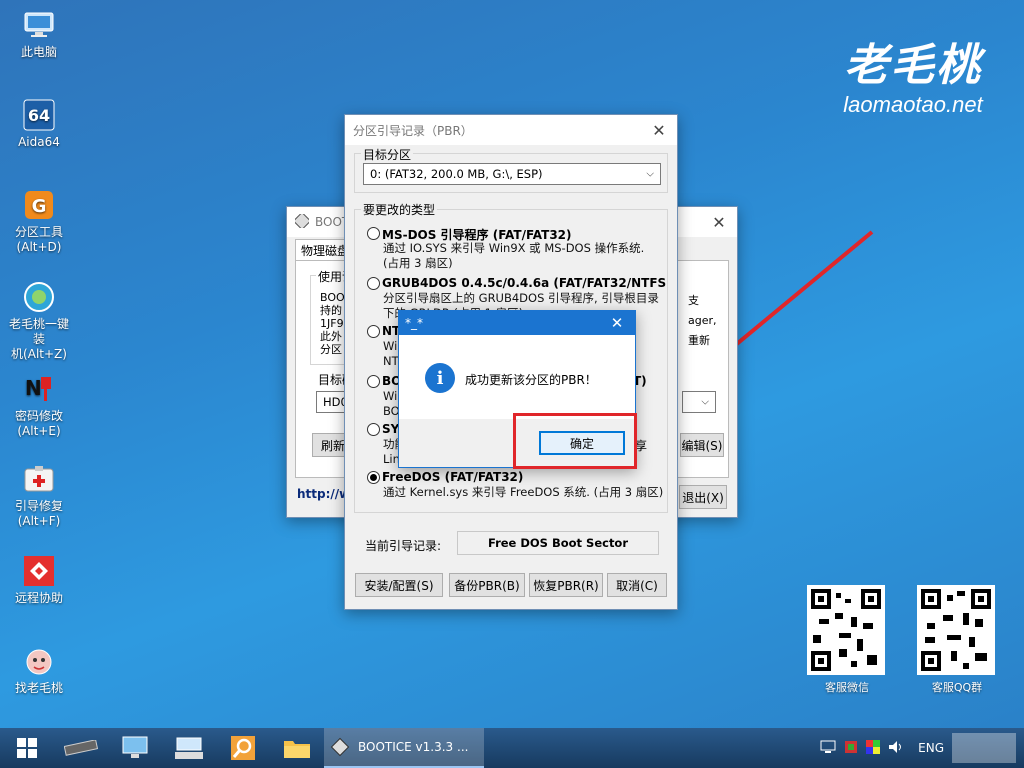  I want to click on type-label: 要更改的类型, so click(399, 209).